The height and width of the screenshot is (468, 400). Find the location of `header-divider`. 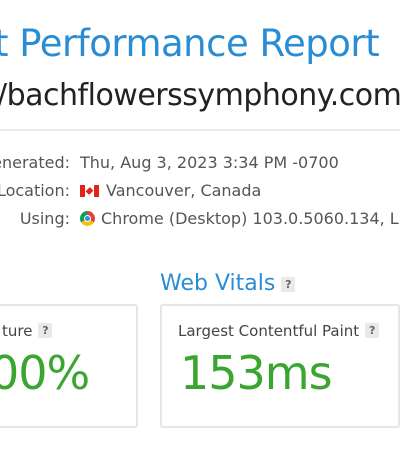

header-divider is located at coordinates (200, 130).